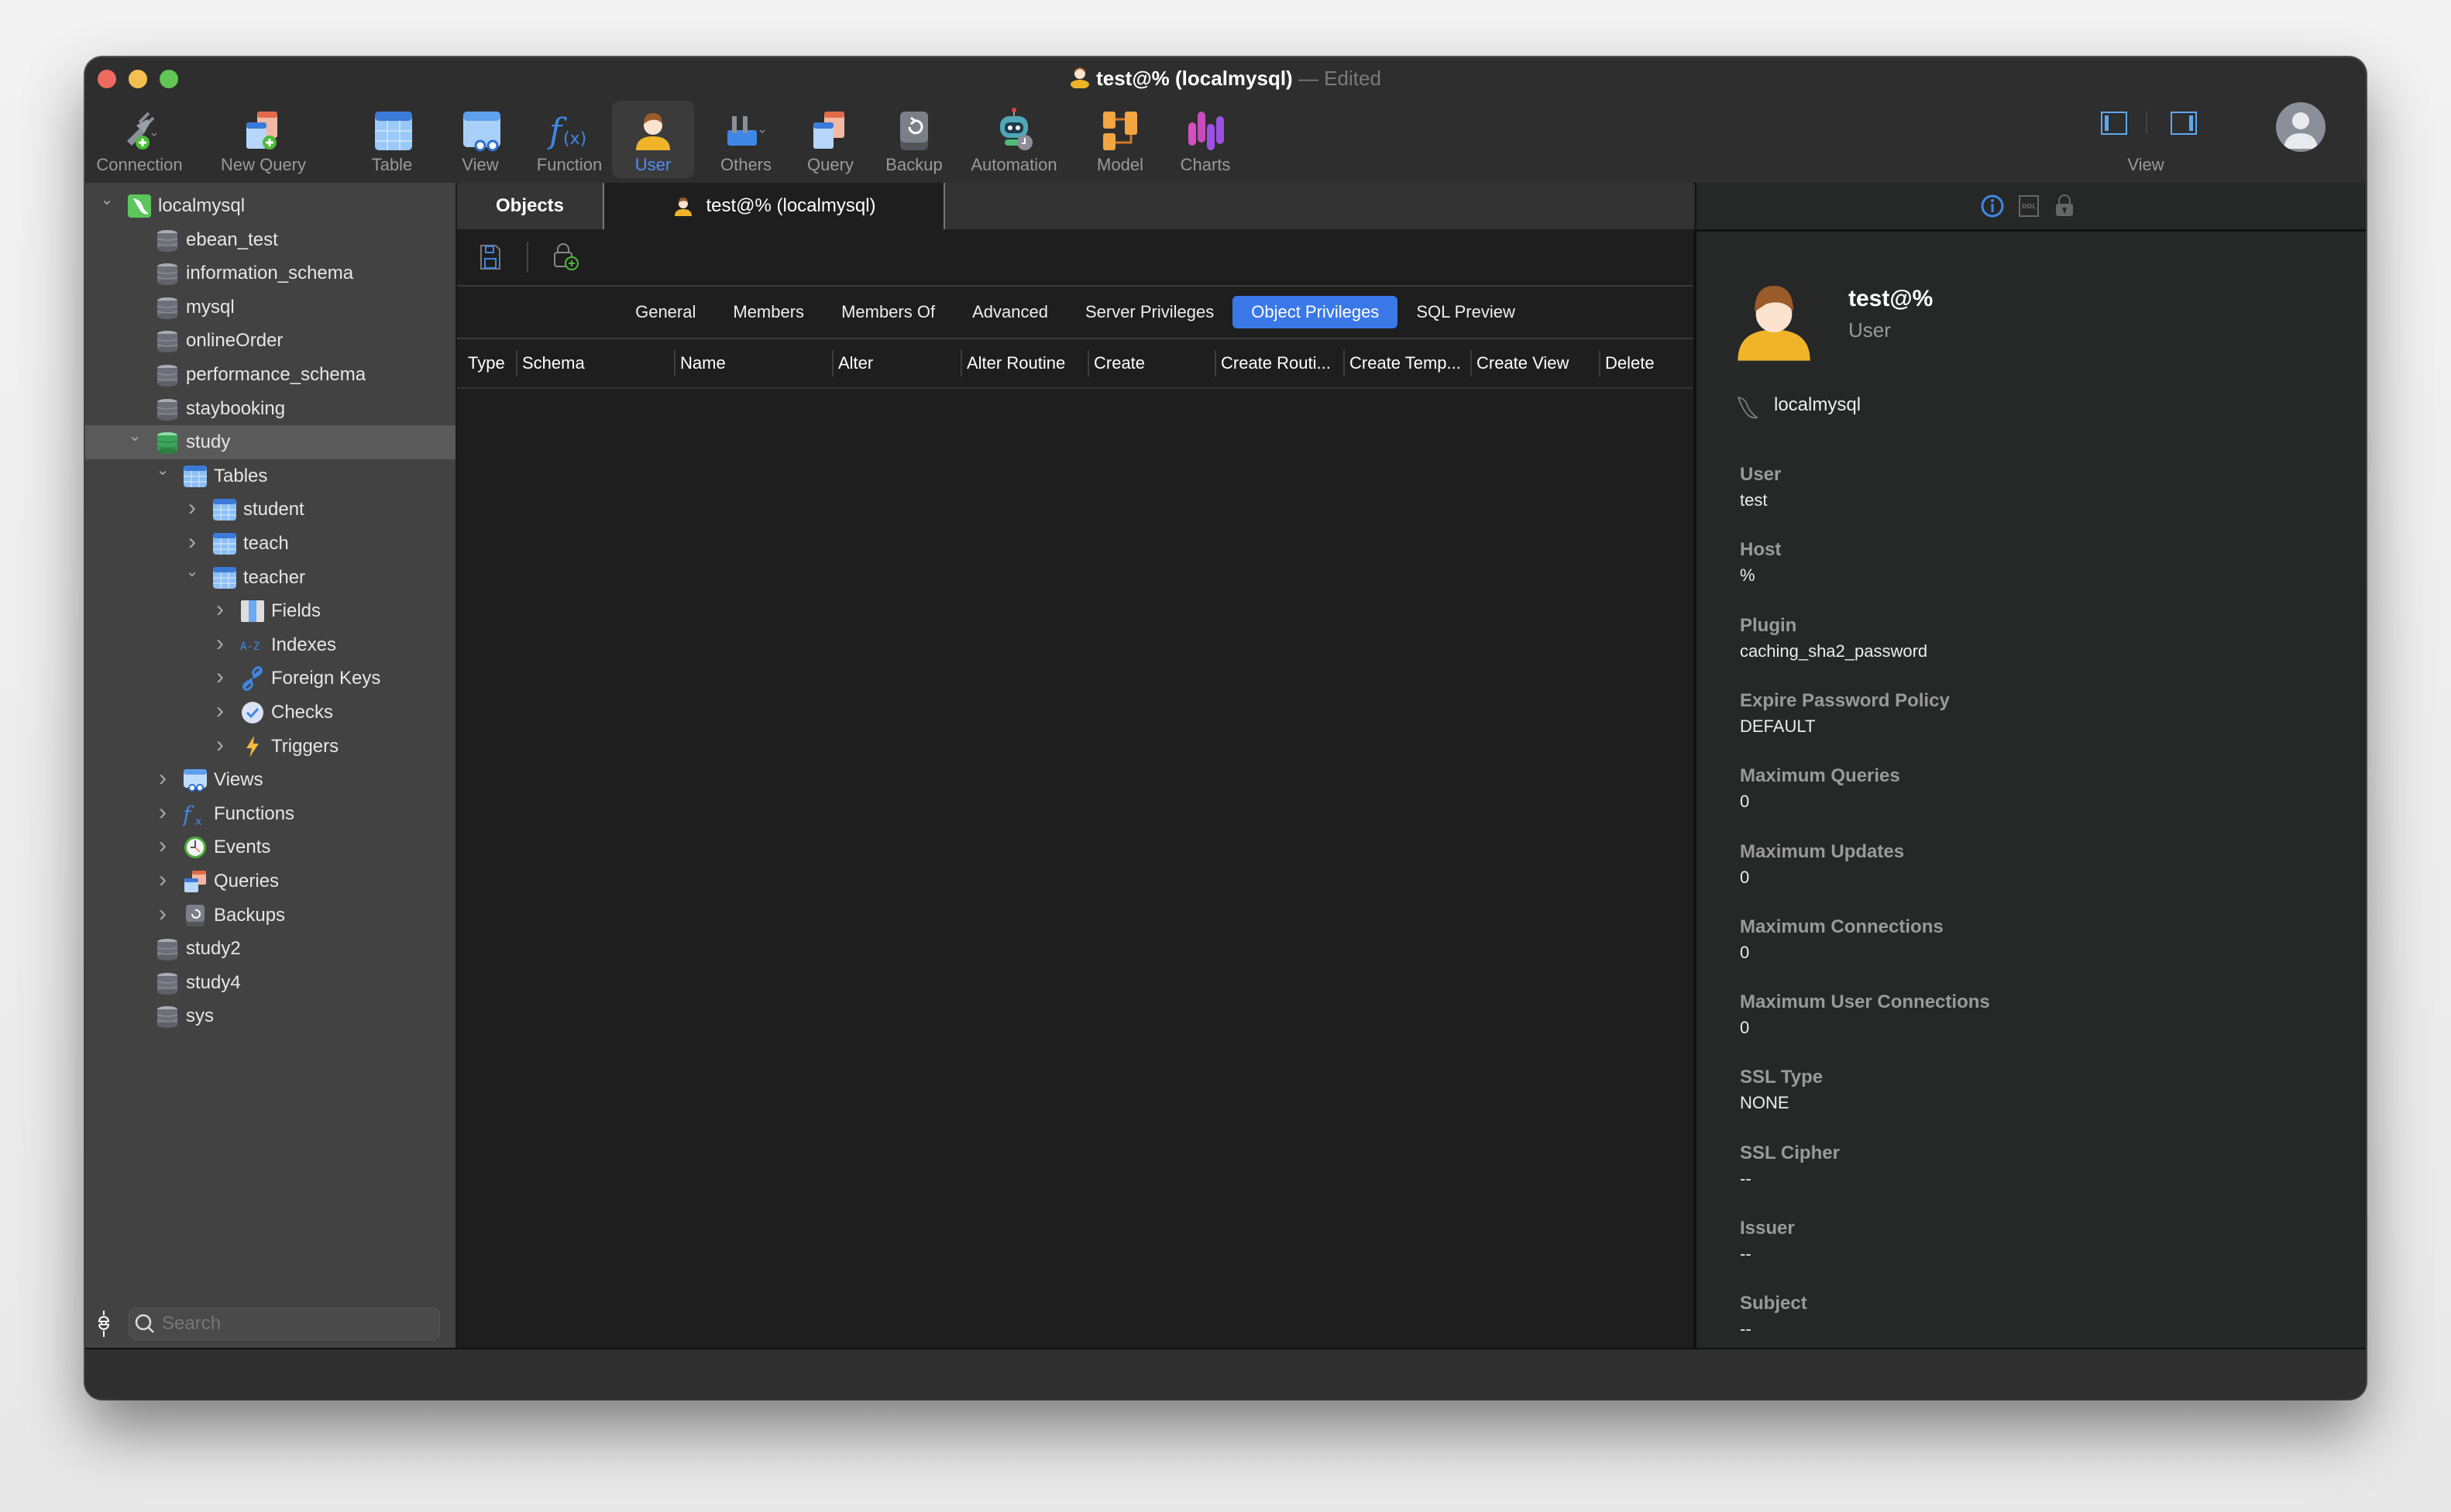  Describe the element at coordinates (270, 510) in the screenshot. I see `tree-item-student: › student` at that location.